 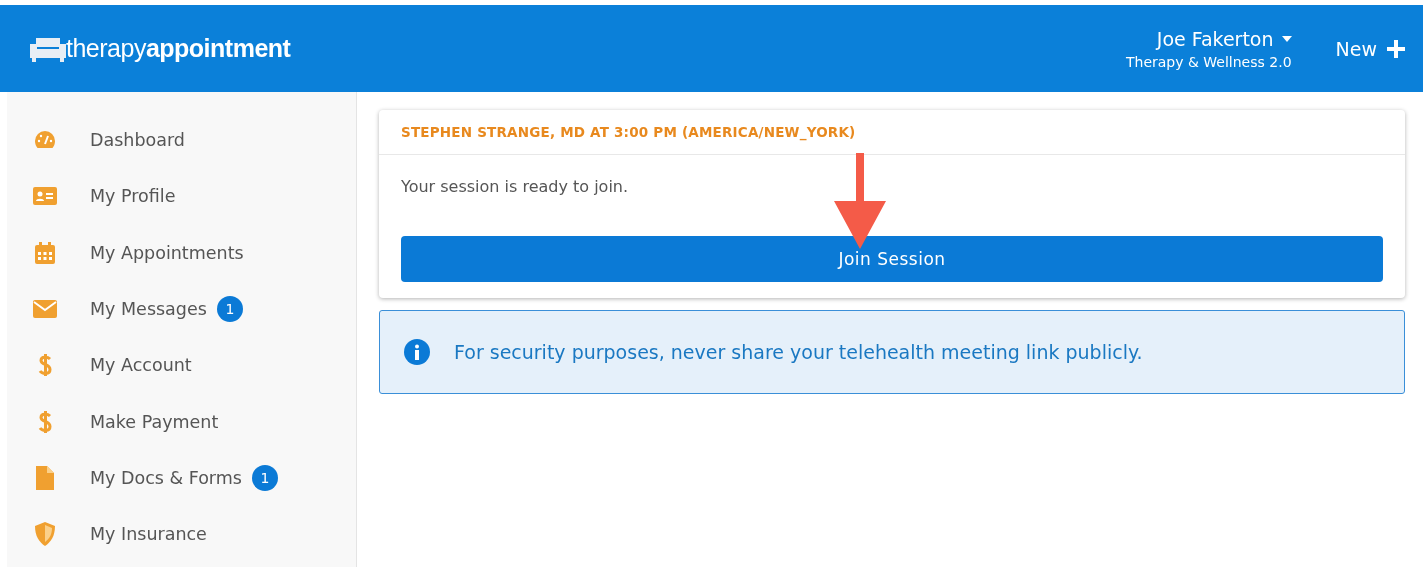 I want to click on sidebar-item: My Appointments, so click(x=167, y=252).